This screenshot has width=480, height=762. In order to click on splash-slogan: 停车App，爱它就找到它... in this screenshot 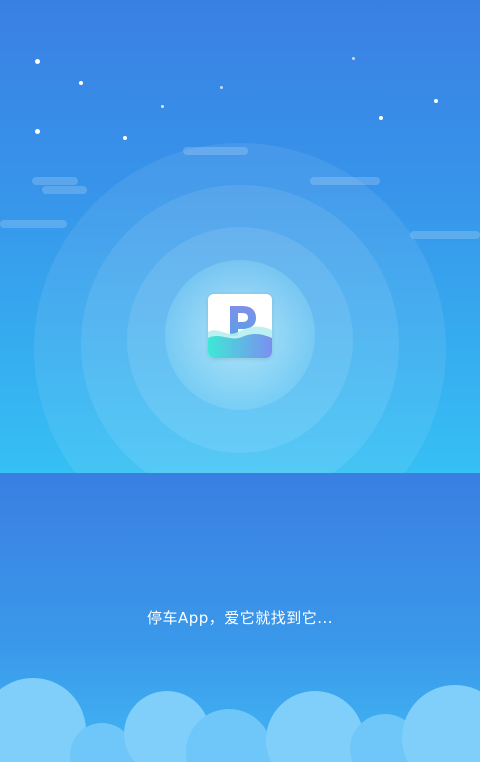, I will do `click(240, 618)`.